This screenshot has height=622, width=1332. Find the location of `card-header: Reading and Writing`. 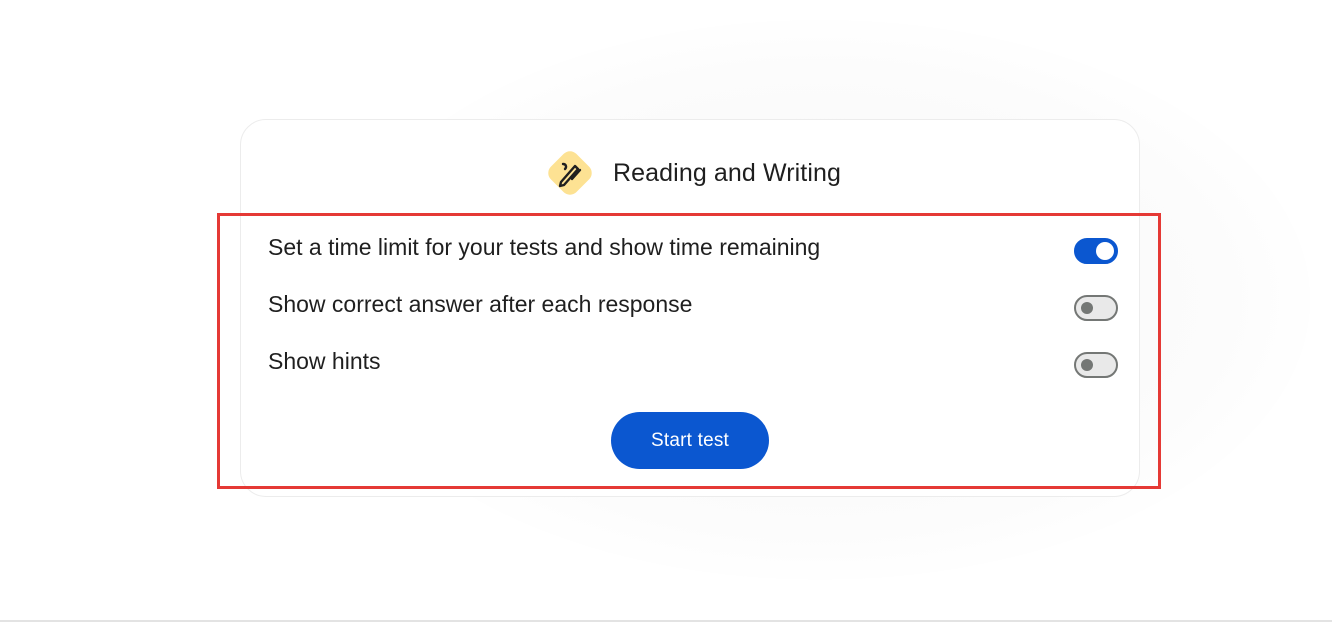

card-header: Reading and Writing is located at coordinates (690, 173).